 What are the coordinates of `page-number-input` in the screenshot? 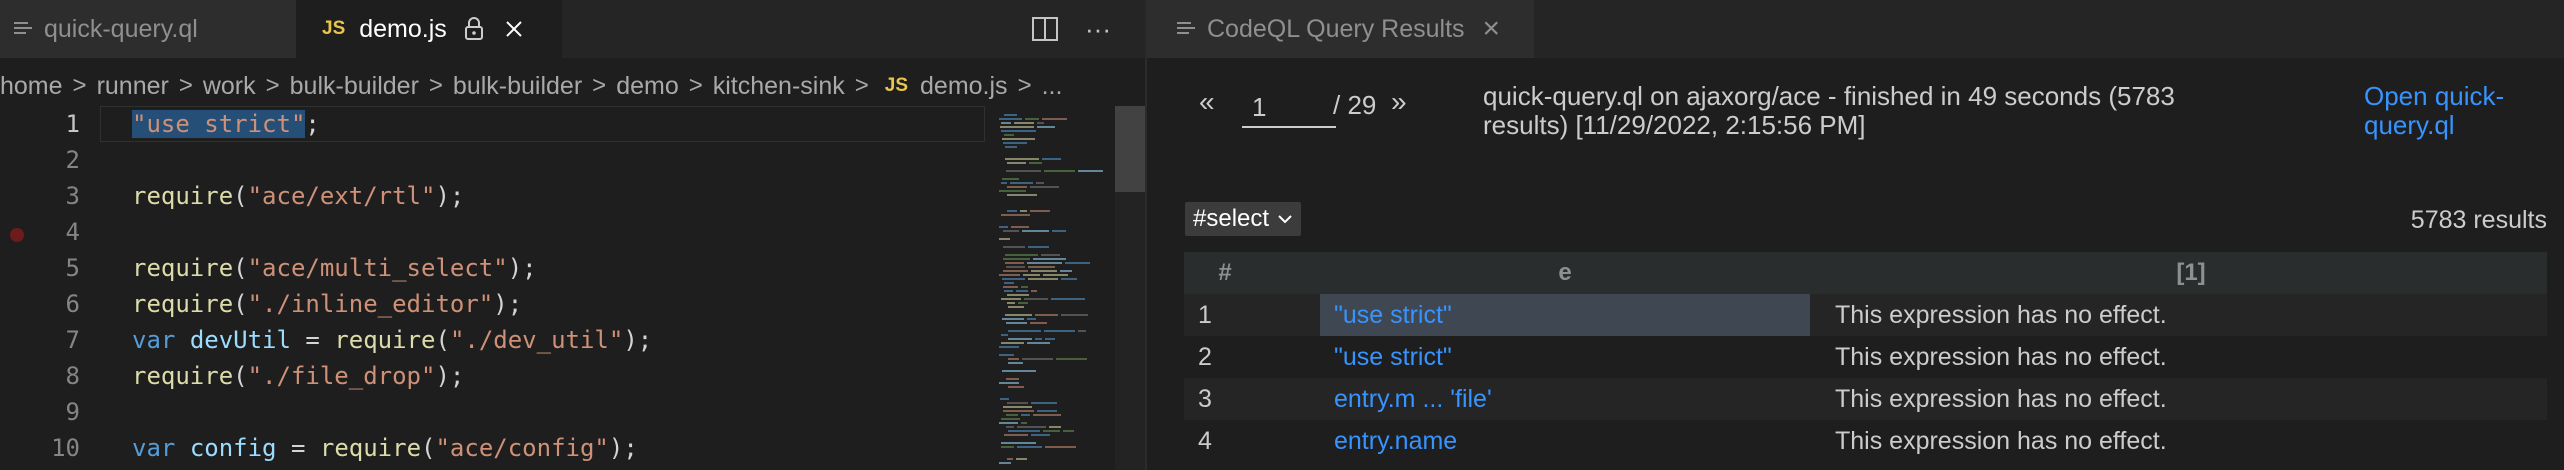 It's located at (1289, 108).